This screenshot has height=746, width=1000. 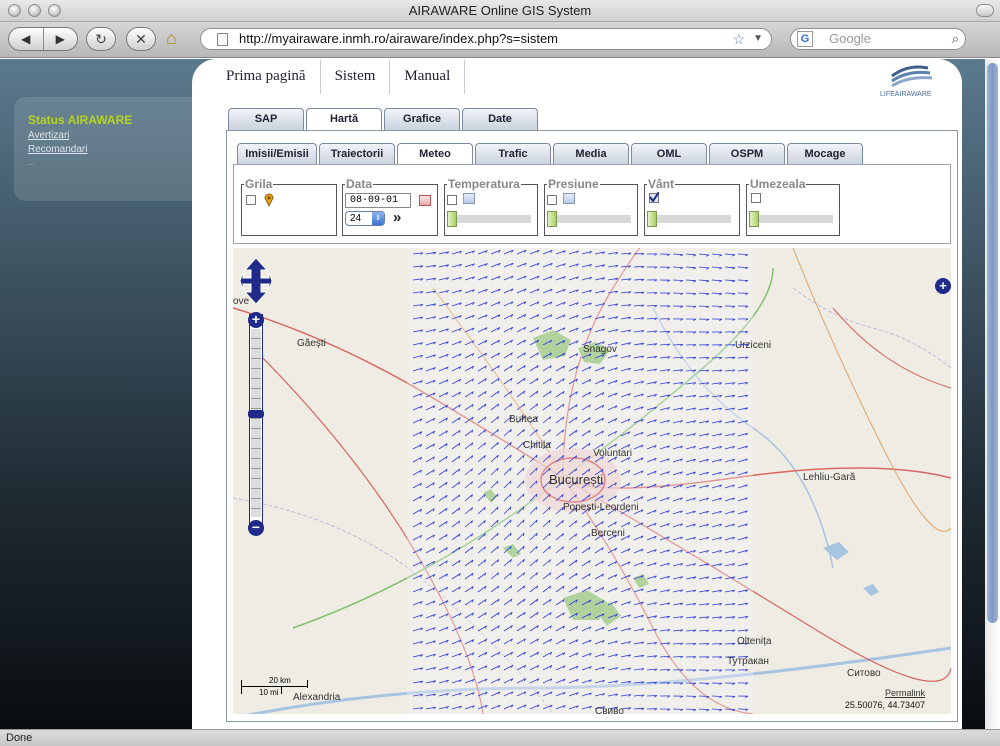 What do you see at coordinates (397, 217) in the screenshot?
I see `next-hour-button: »` at bounding box center [397, 217].